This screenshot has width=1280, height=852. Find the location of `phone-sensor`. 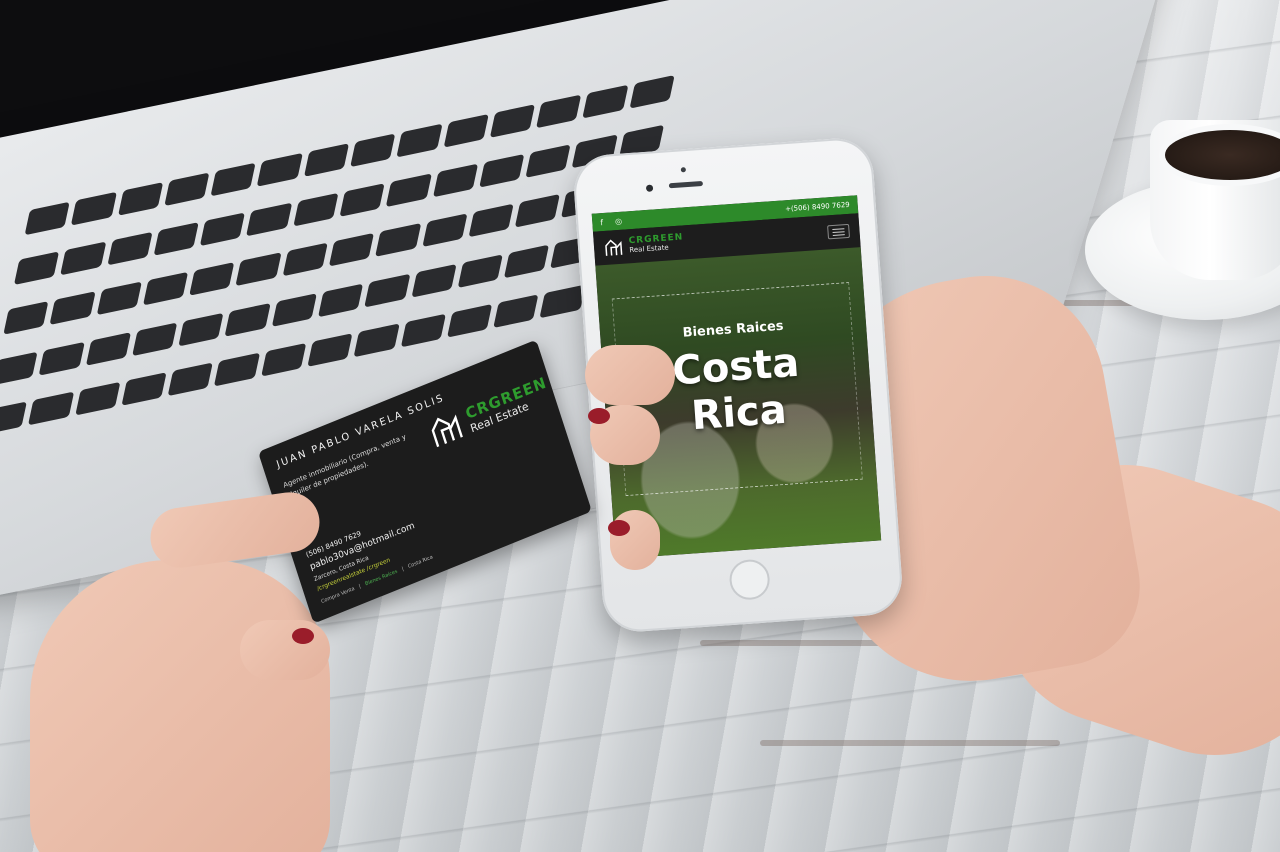

phone-sensor is located at coordinates (683, 170).